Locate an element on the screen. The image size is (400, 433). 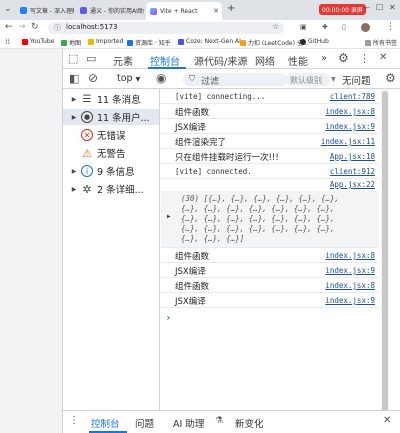
context-selector: top ▼ is located at coordinates (128, 78).